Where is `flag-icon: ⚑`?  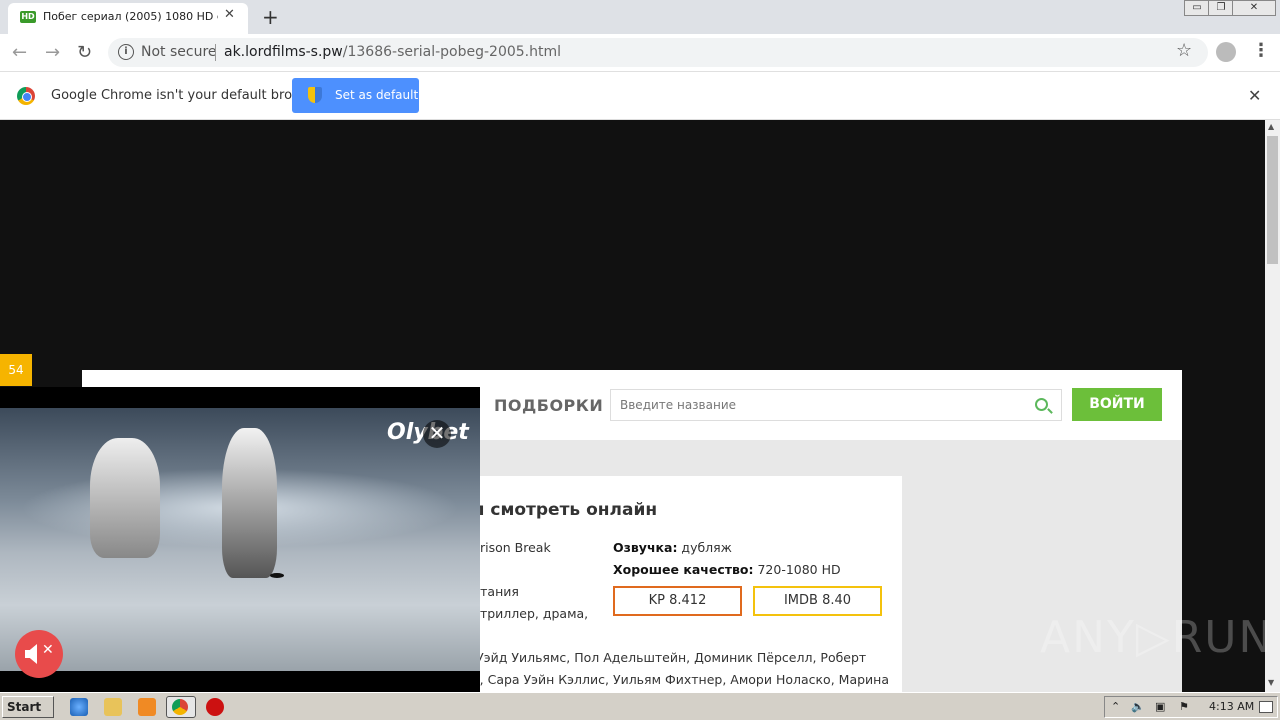
flag-icon: ⚑ is located at coordinates (1184, 706).